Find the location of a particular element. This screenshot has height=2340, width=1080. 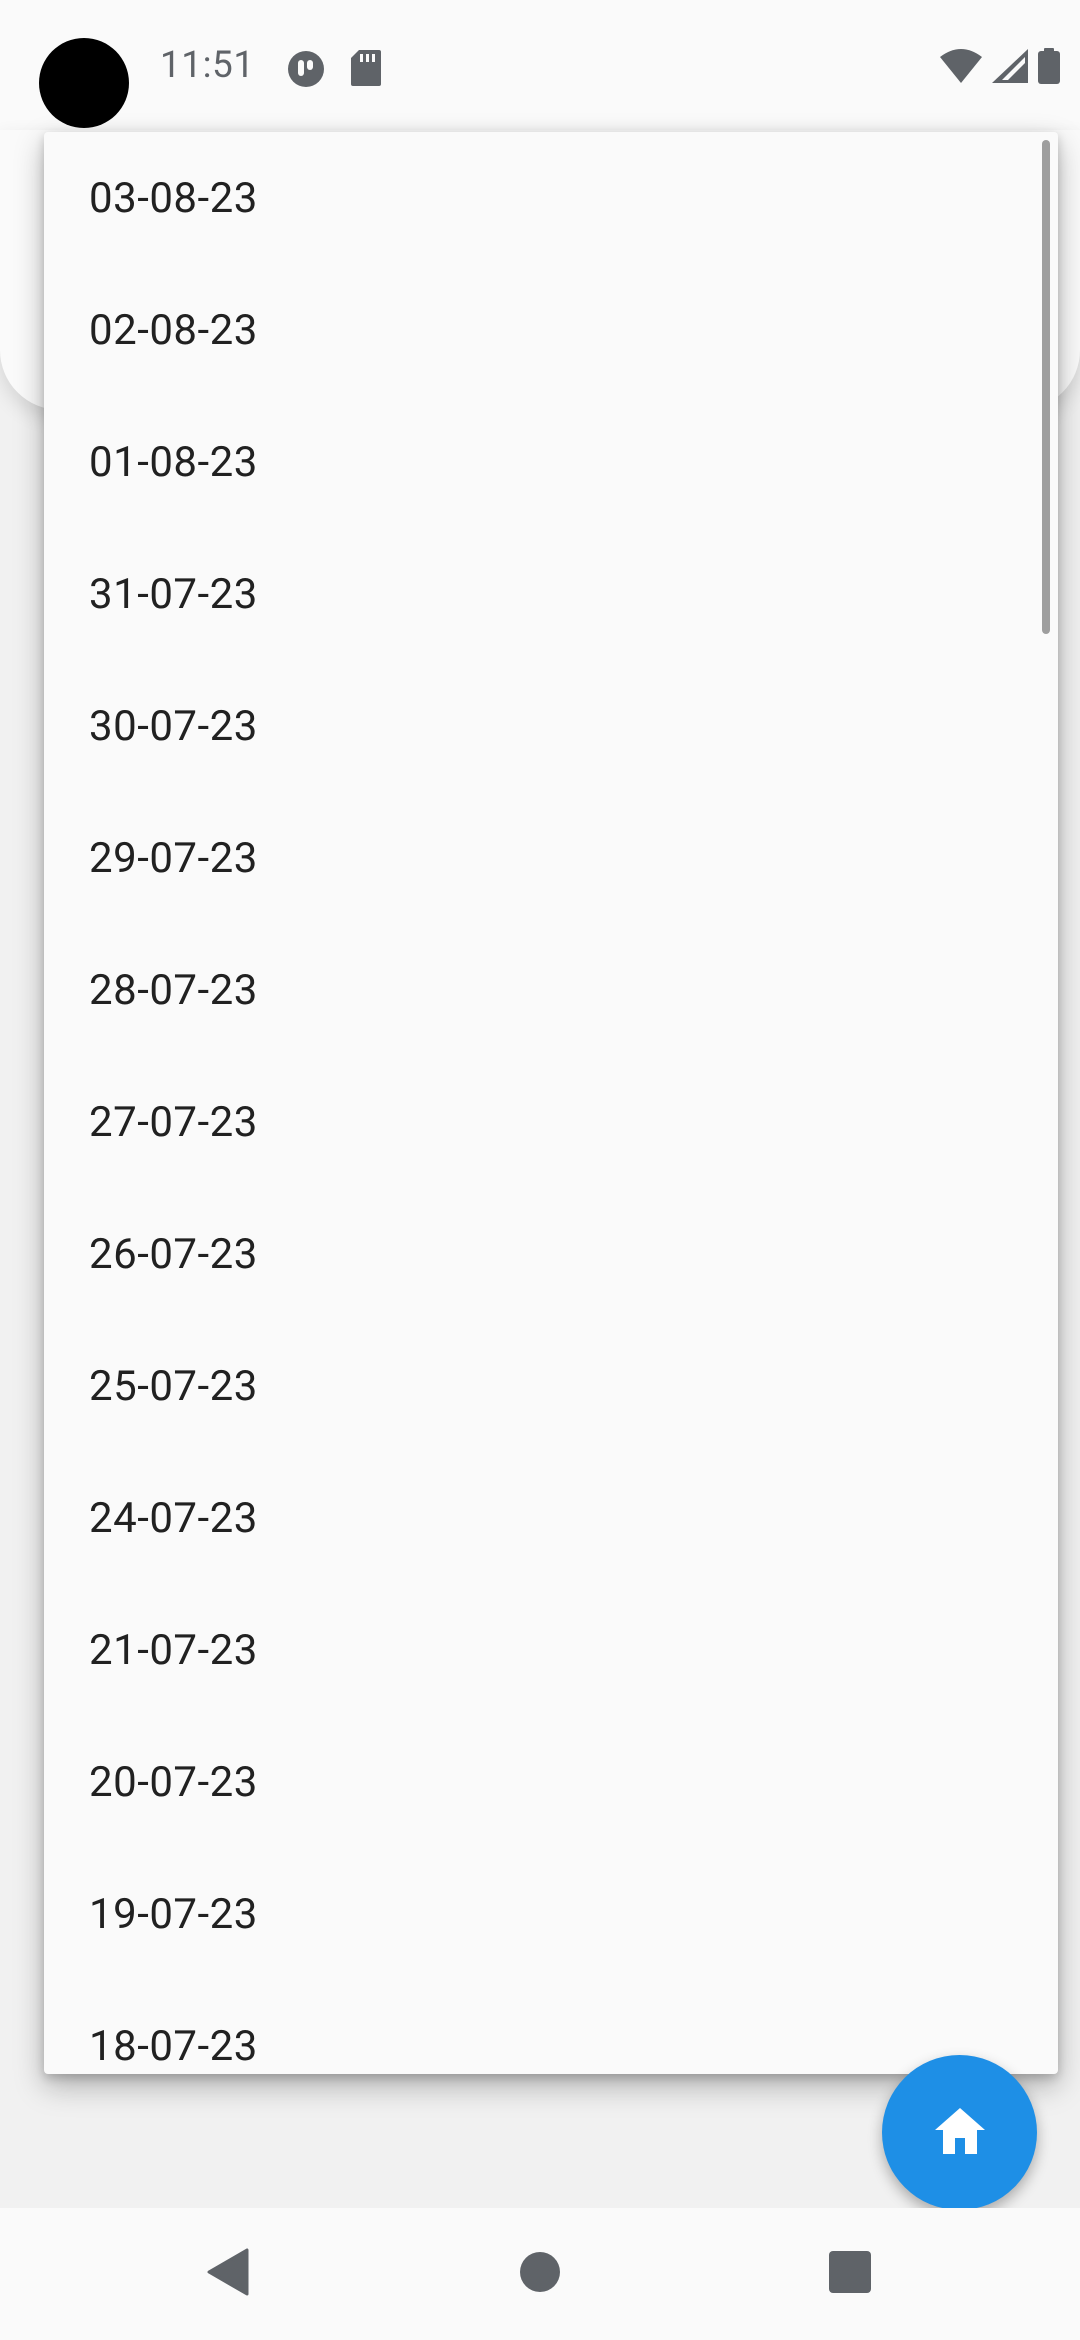

scrollbar-thumb is located at coordinates (1046, 387).